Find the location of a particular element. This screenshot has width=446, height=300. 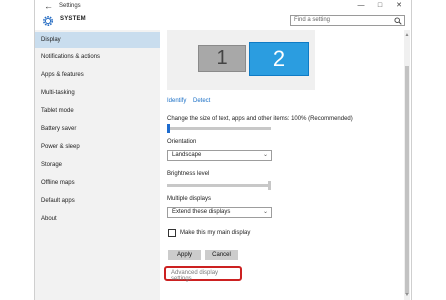

search-icon is located at coordinates (398, 21).